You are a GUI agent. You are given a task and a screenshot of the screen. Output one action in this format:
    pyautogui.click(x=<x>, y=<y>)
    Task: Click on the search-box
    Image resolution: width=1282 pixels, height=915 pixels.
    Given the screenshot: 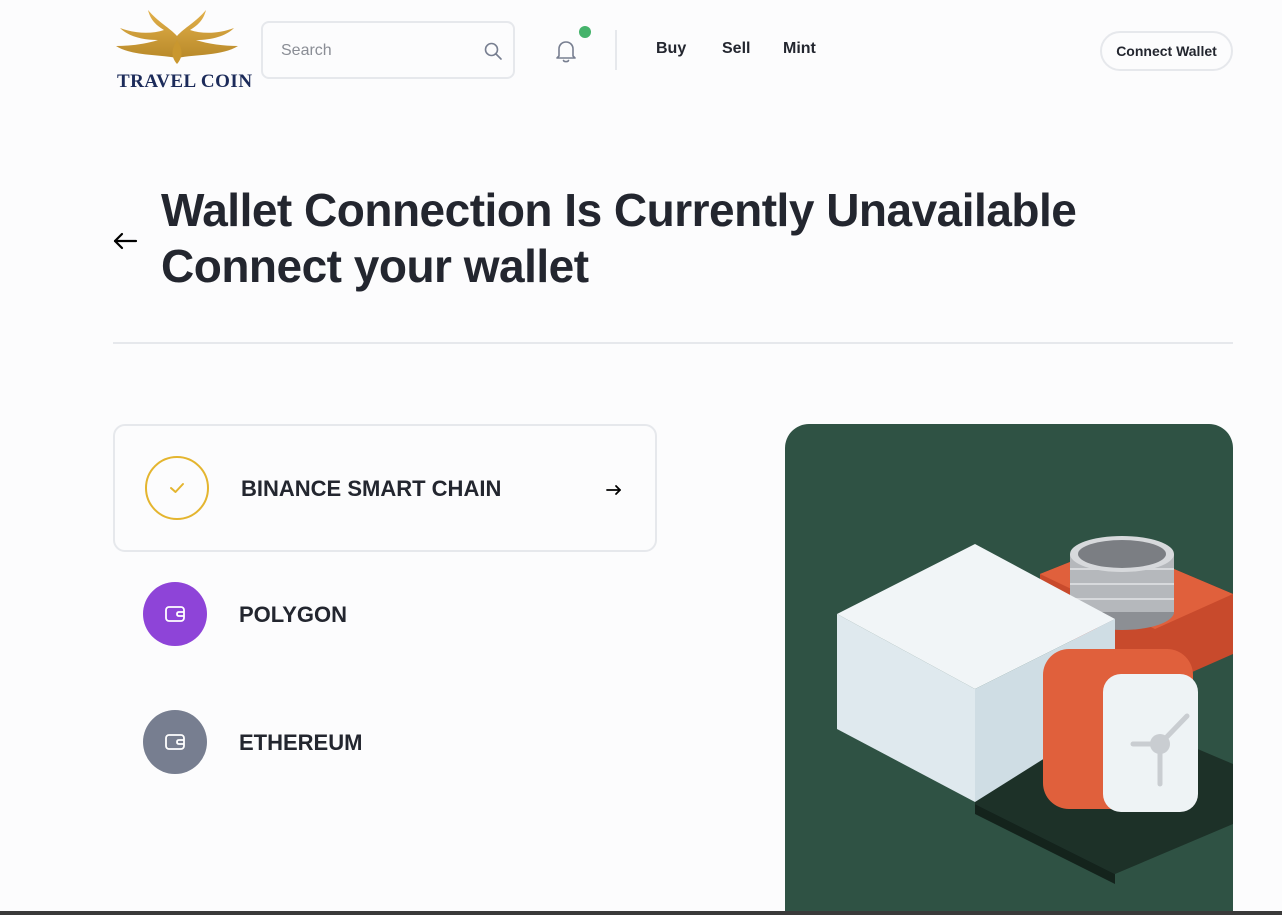 What is the action you would take?
    pyautogui.click(x=388, y=50)
    